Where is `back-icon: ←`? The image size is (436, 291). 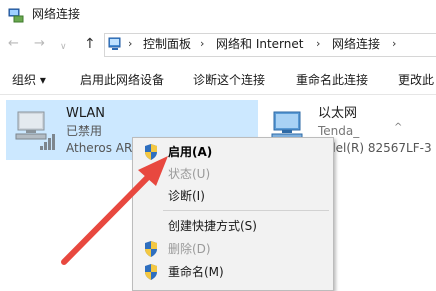 back-icon: ← is located at coordinates (13, 44).